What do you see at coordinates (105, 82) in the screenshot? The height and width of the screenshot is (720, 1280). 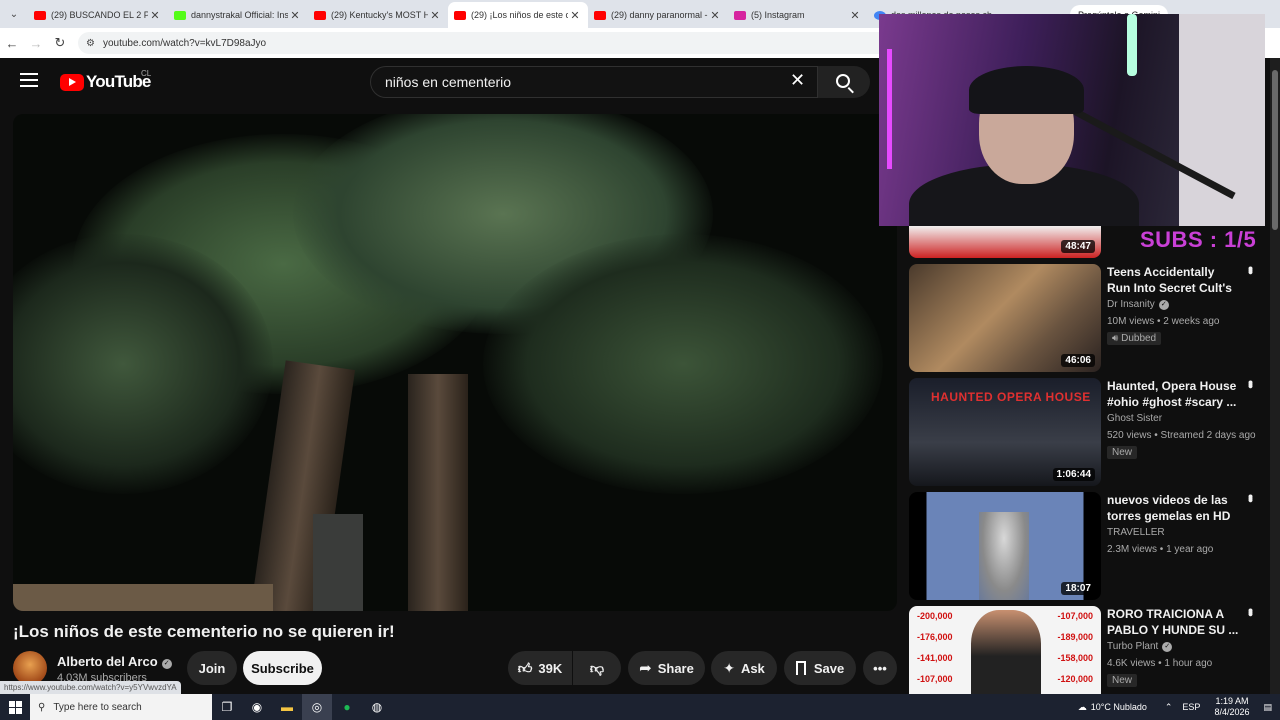 I see `youtube-logo: YouTube` at bounding box center [105, 82].